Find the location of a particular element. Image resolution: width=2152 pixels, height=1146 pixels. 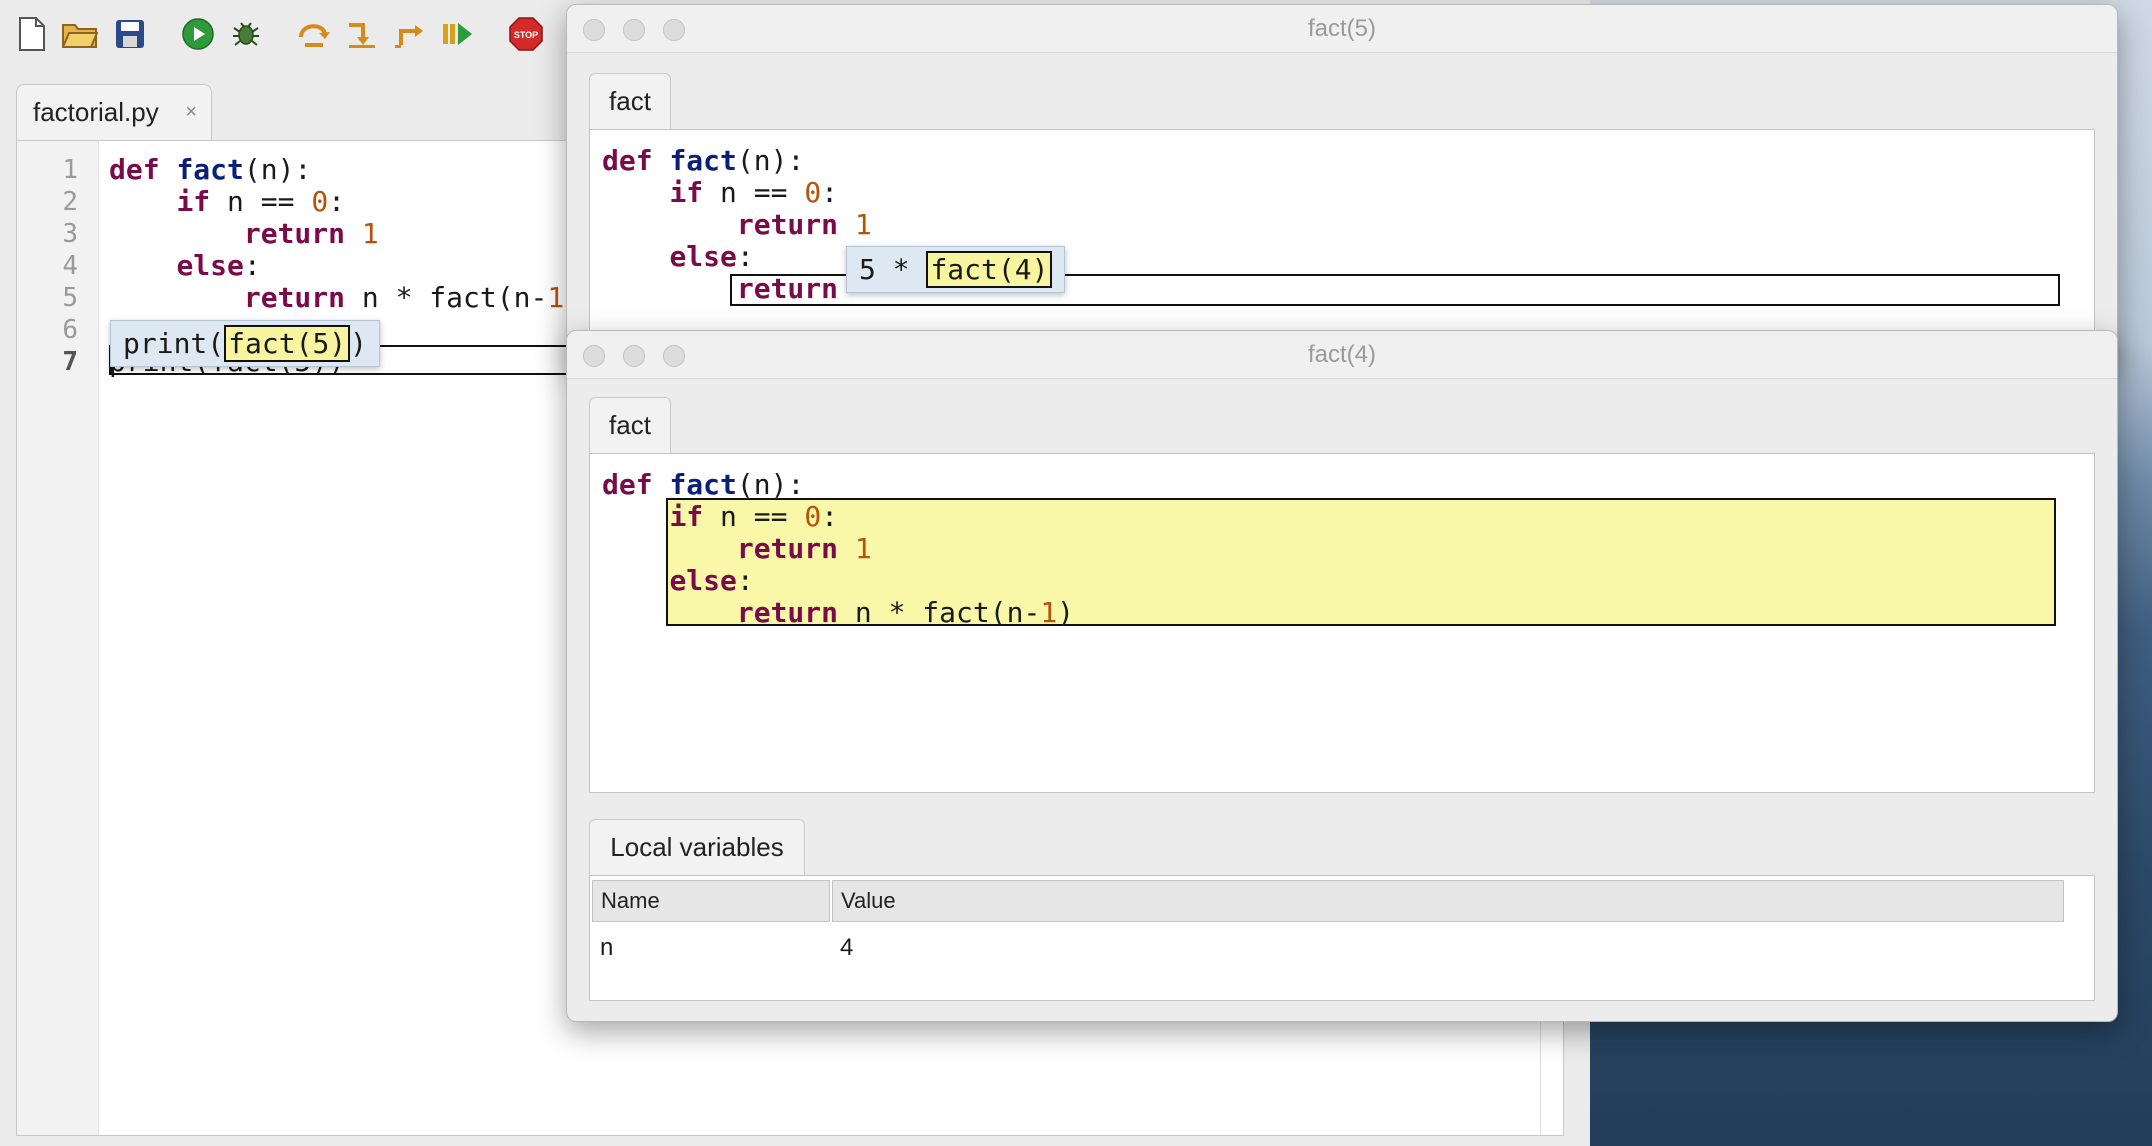

stop-icon: STOP is located at coordinates (526, 34).